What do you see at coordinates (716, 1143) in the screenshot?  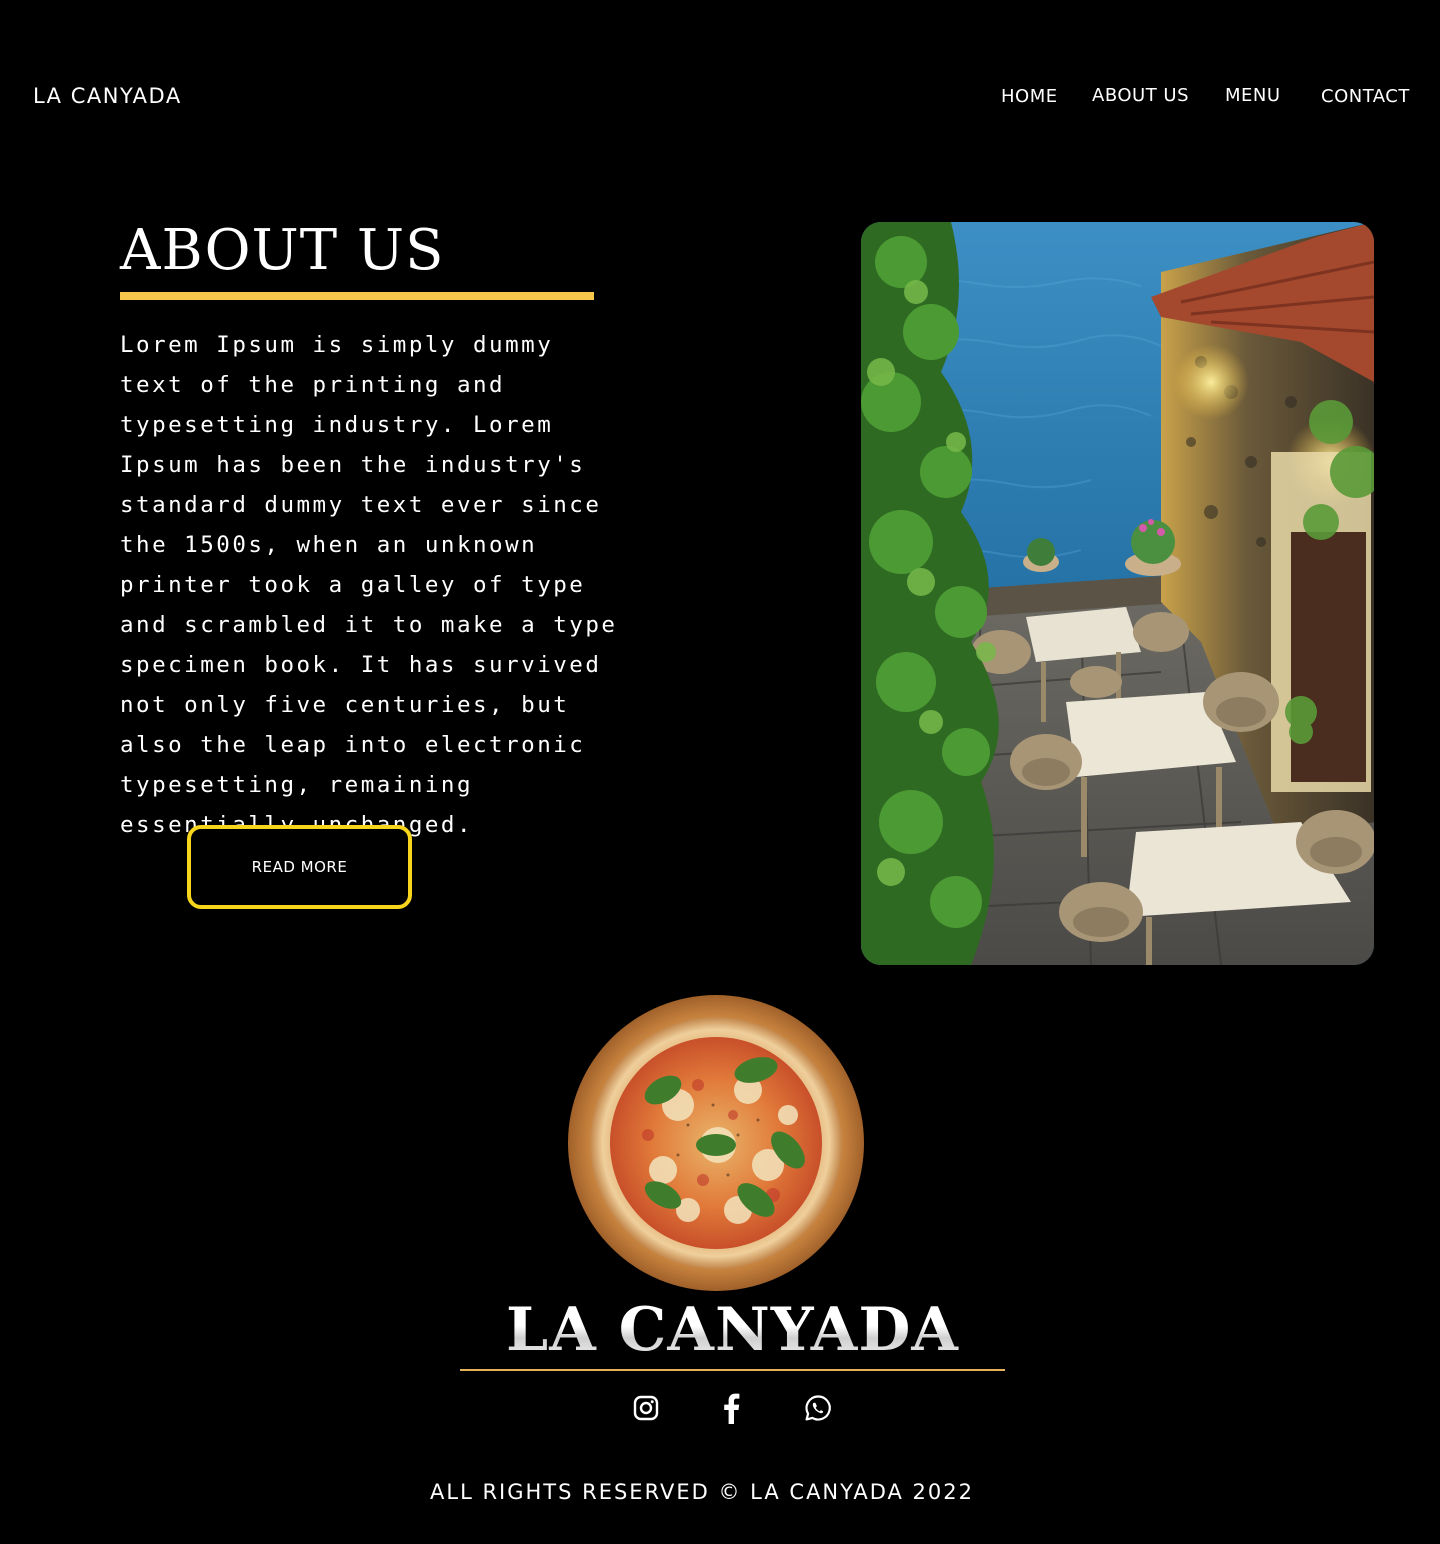 I see `pizza-image` at bounding box center [716, 1143].